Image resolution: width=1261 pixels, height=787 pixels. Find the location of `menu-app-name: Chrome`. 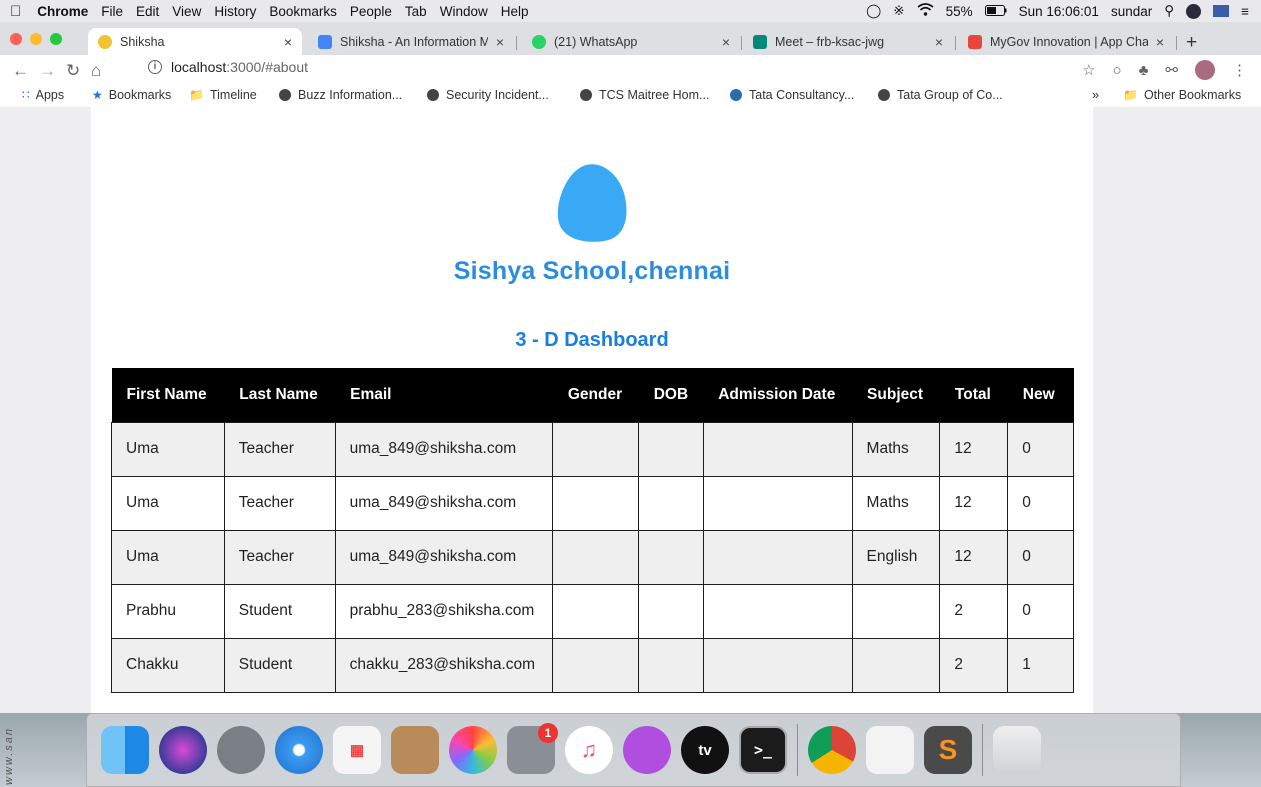

menu-app-name: Chrome is located at coordinates (62, 11).